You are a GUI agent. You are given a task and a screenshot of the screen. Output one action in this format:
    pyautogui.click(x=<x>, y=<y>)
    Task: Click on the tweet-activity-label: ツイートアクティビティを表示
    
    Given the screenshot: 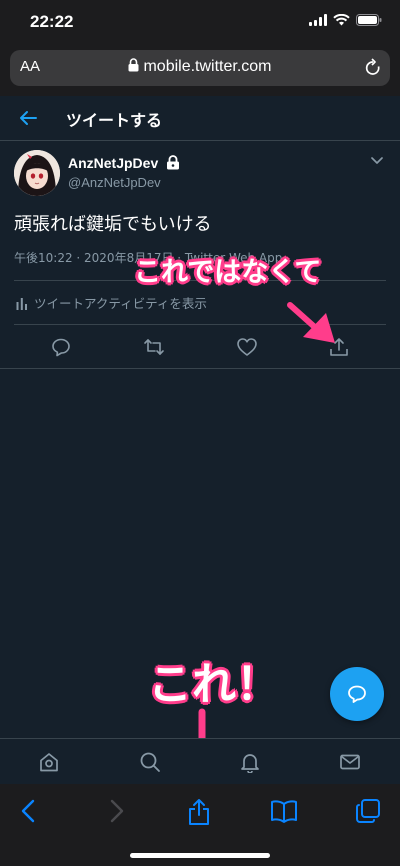 What is the action you would take?
    pyautogui.click(x=120, y=303)
    